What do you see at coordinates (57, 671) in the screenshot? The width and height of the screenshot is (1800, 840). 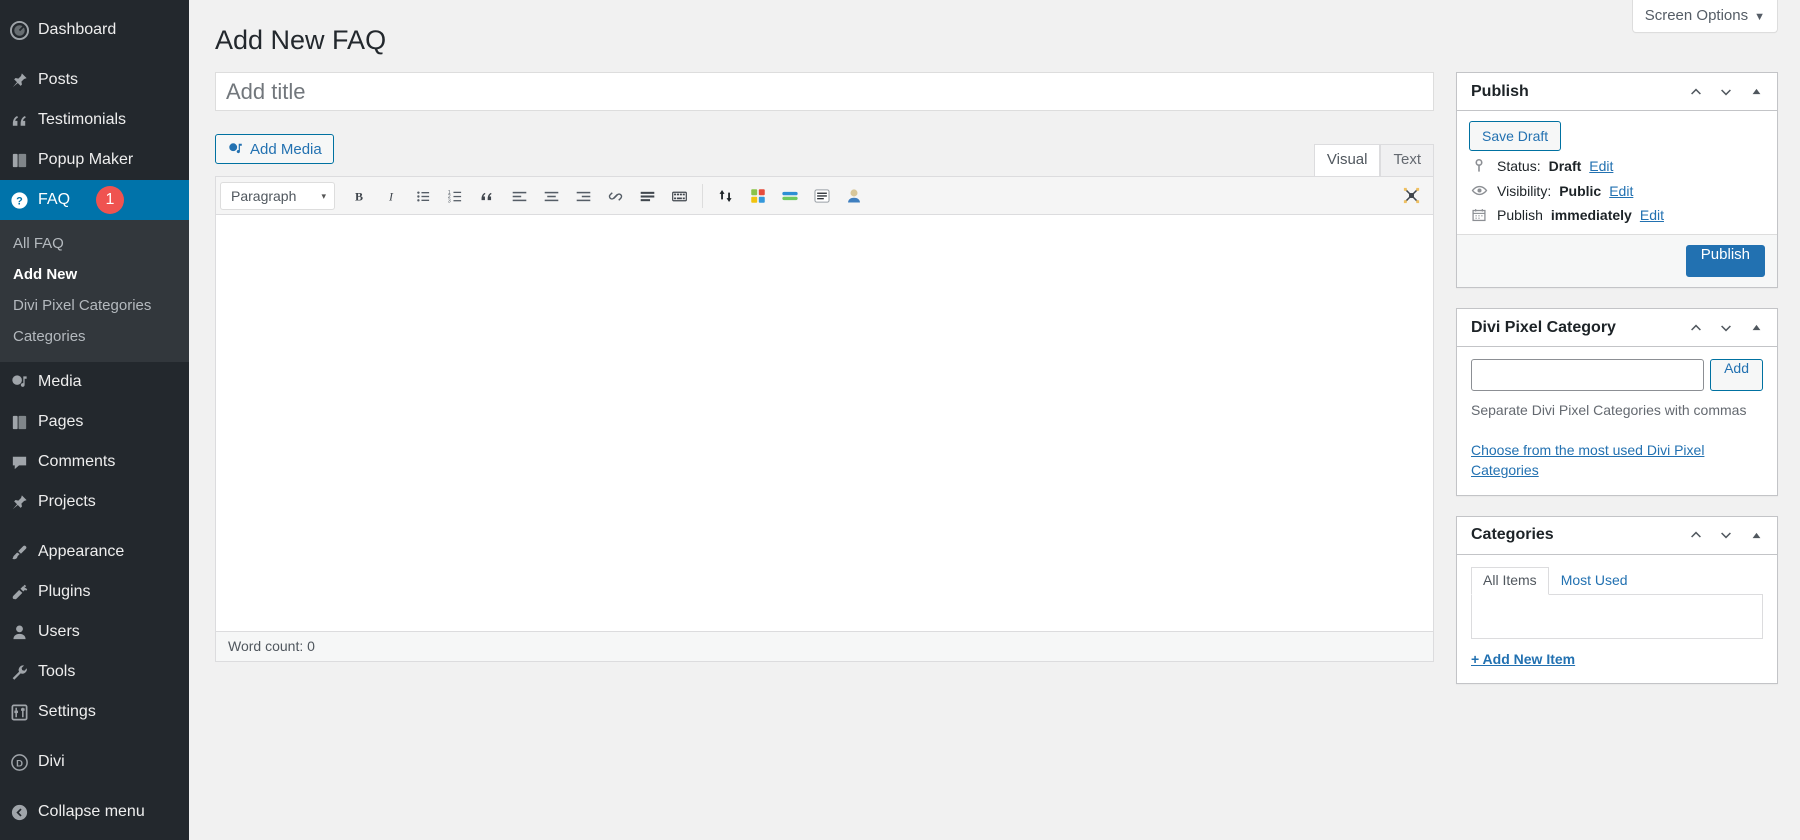 I see `sidebar-item-label: Tools` at bounding box center [57, 671].